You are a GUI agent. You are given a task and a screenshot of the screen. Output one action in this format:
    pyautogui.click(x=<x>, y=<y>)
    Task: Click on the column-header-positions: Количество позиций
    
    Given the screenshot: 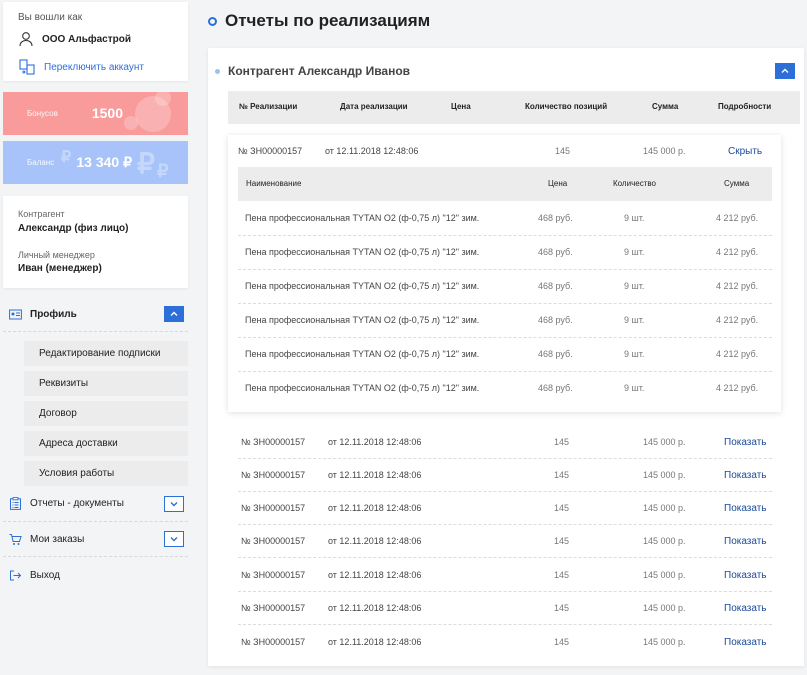 What is the action you would take?
    pyautogui.click(x=566, y=106)
    